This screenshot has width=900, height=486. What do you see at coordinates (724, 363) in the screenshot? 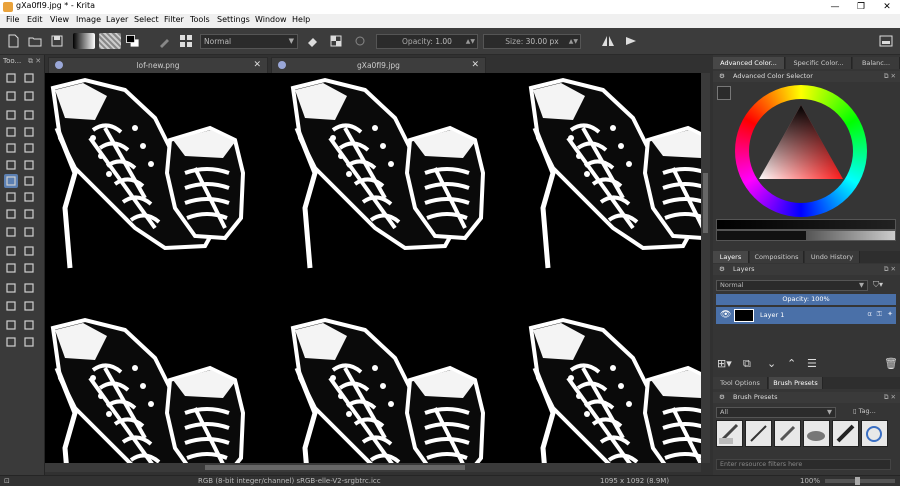
I see `add-layer-icon: ⊞▾` at bounding box center [724, 363].